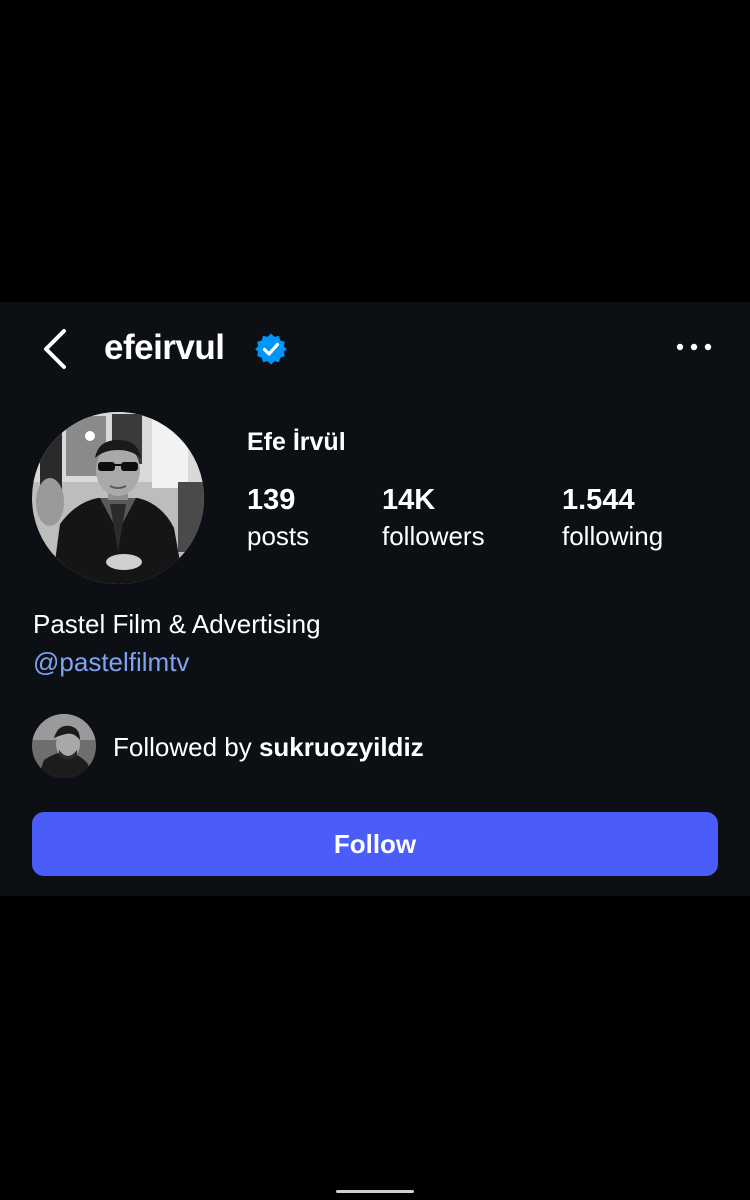 The width and height of the screenshot is (750, 1200). Describe the element at coordinates (271, 500) in the screenshot. I see `posts-count: 139` at that location.